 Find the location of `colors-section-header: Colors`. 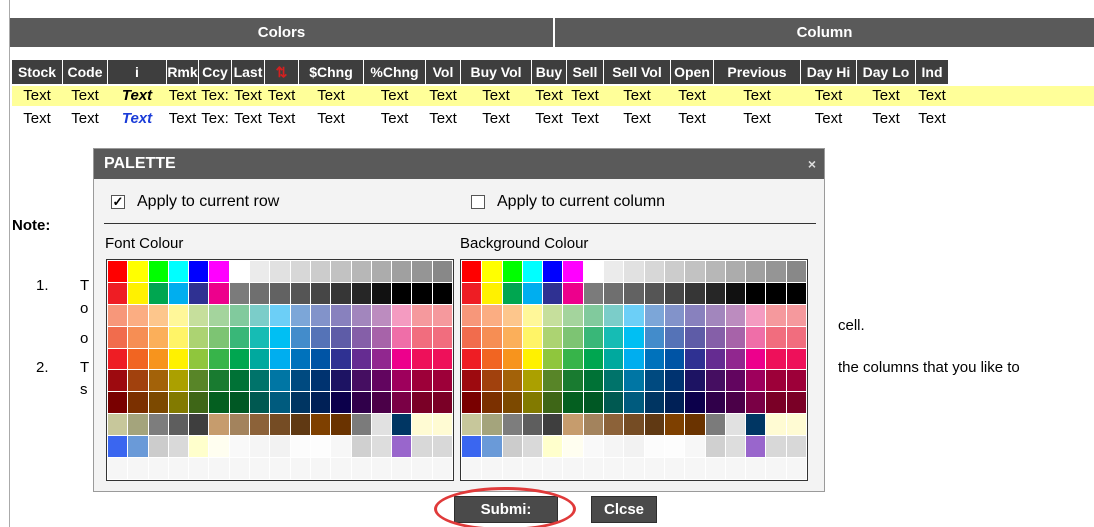

colors-section-header: Colors is located at coordinates (281, 32).